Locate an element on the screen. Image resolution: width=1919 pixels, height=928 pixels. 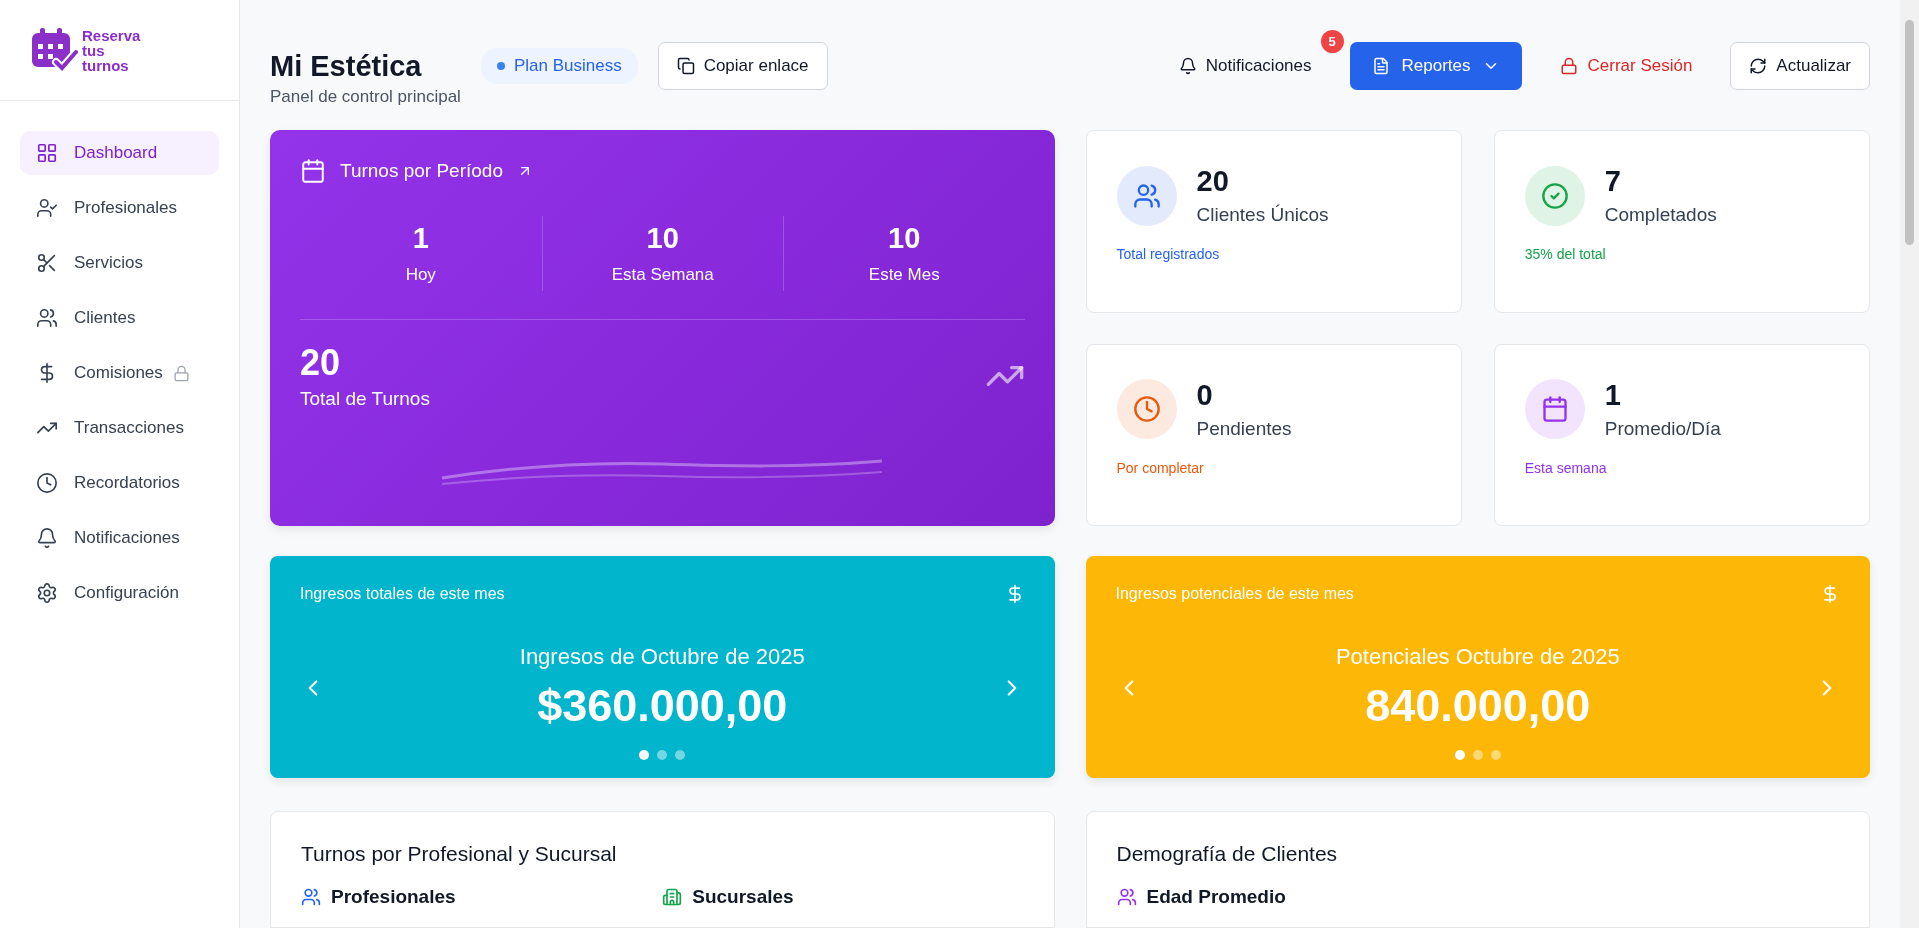
stat-label: Hoy is located at coordinates (420, 275).